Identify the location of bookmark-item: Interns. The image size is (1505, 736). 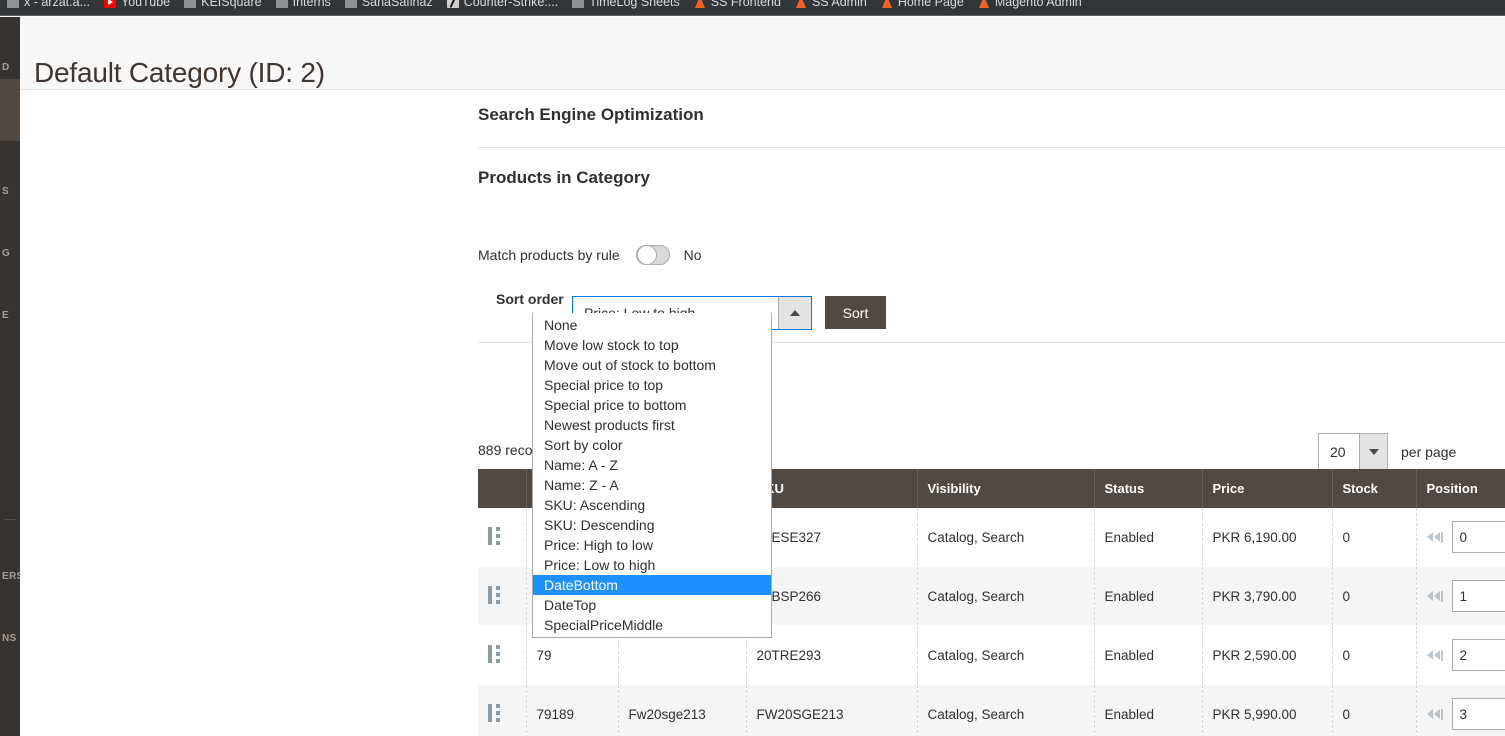
(303, 7).